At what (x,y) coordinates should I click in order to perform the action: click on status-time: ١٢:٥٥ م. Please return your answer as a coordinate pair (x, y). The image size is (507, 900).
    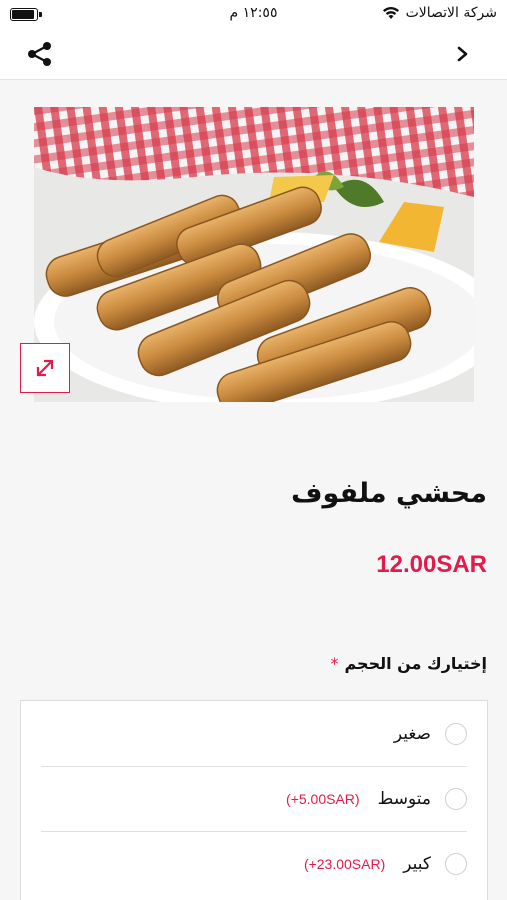
    Looking at the image, I should click on (253, 13).